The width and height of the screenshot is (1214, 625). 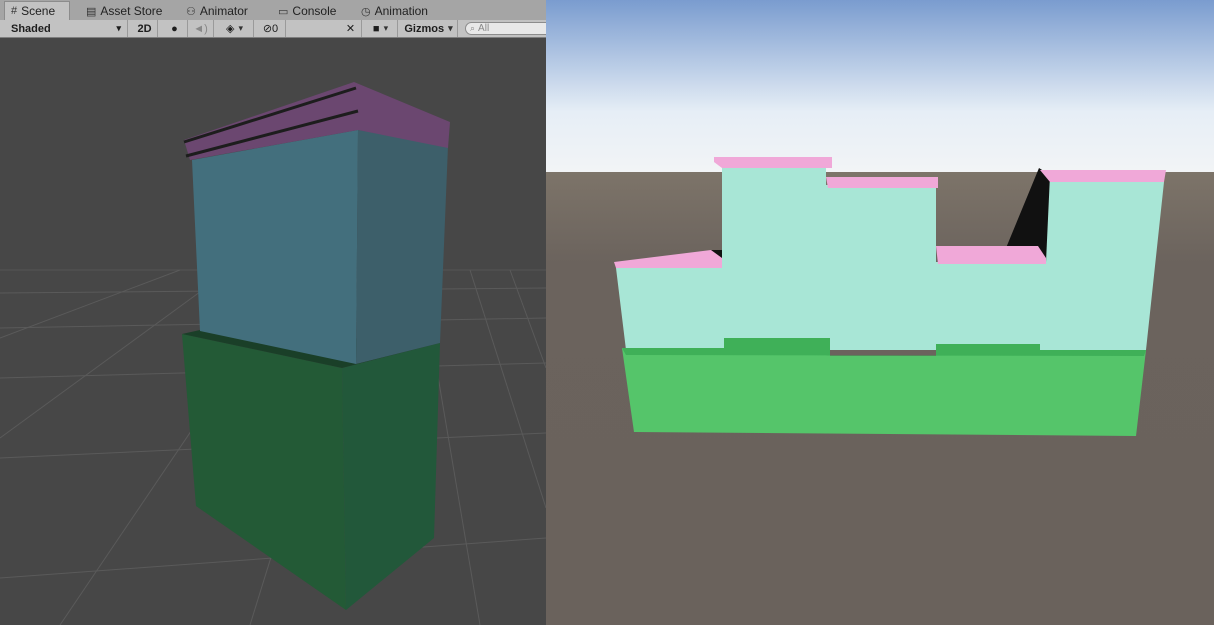 What do you see at coordinates (31, 28) in the screenshot?
I see `shading-mode-label: Shaded` at bounding box center [31, 28].